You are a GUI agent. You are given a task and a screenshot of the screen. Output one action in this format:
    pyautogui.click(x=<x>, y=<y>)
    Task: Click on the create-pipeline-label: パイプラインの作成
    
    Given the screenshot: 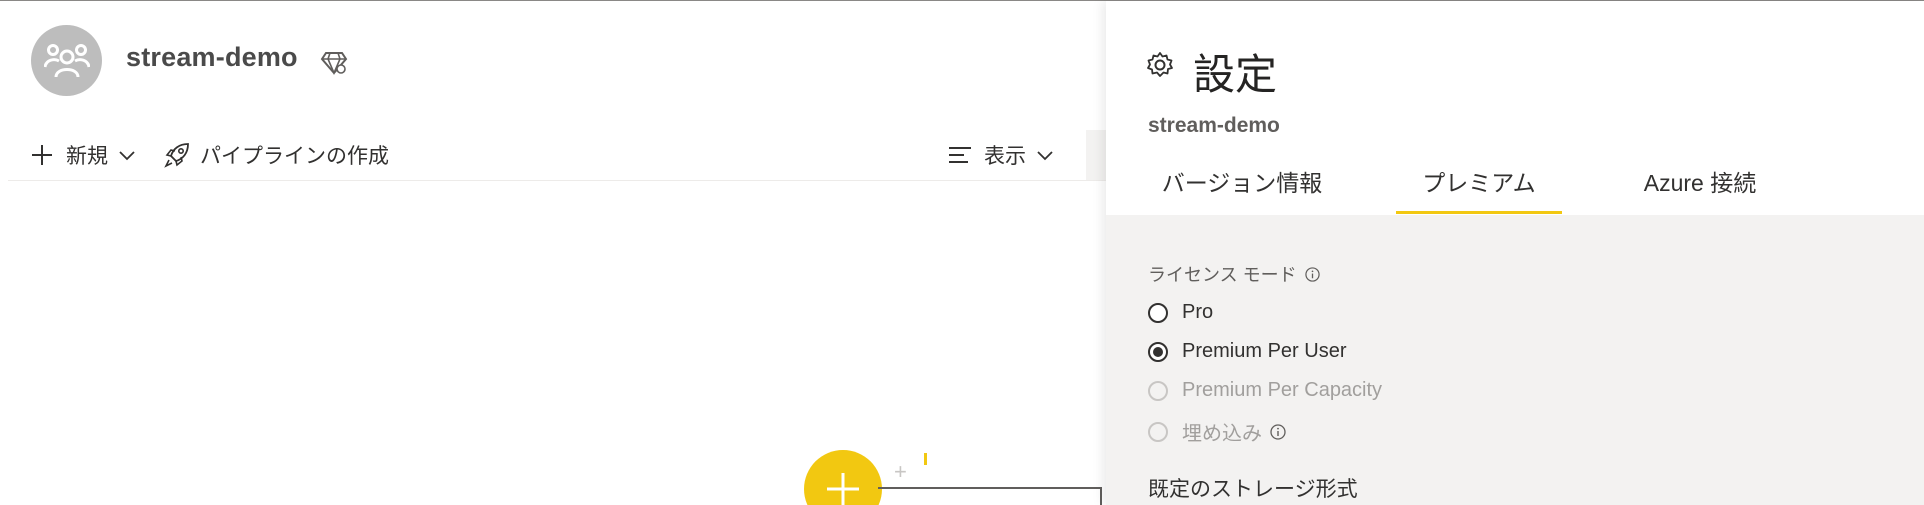 What is the action you would take?
    pyautogui.click(x=294, y=156)
    